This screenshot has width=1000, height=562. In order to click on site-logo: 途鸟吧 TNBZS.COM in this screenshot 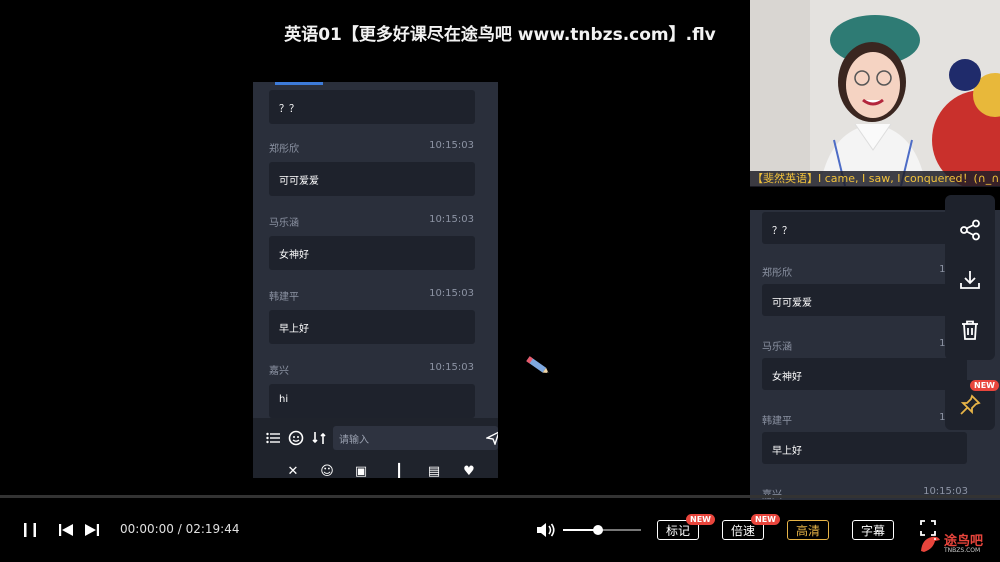, I will do `click(958, 544)`.